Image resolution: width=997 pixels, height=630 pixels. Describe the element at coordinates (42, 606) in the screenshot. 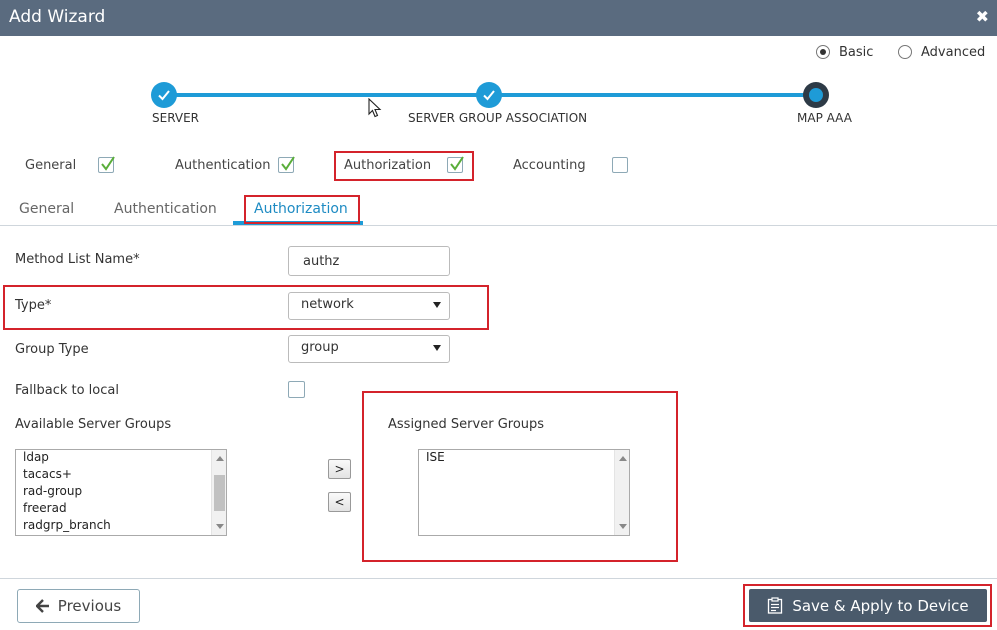

I see `arrow-left-icon` at that location.